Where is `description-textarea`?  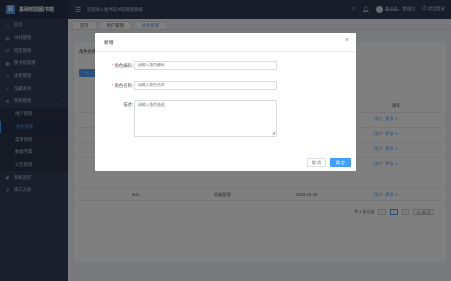
description-textarea is located at coordinates (205, 118).